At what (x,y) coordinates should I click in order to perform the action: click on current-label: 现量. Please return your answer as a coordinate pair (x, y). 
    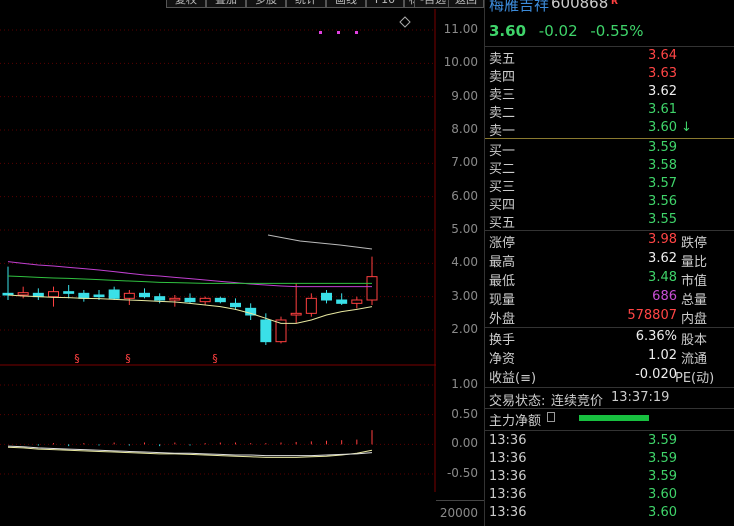
    Looking at the image, I should click on (502, 300).